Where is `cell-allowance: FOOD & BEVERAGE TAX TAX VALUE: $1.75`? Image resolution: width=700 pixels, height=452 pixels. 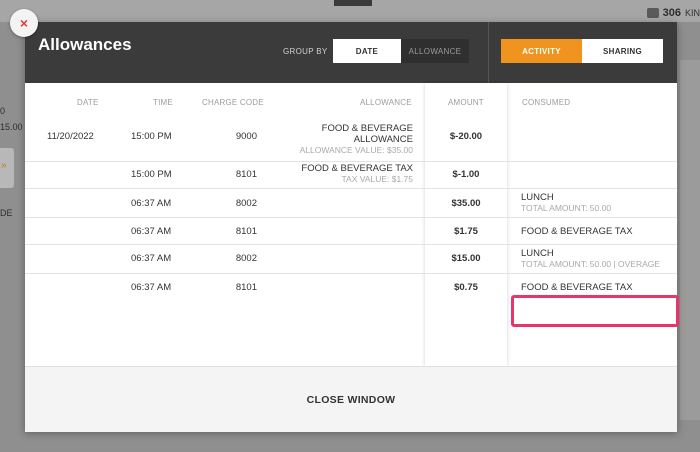
cell-allowance: FOOD & BEVERAGE TAX TAX VALUE: $1.75 is located at coordinates (344, 174).